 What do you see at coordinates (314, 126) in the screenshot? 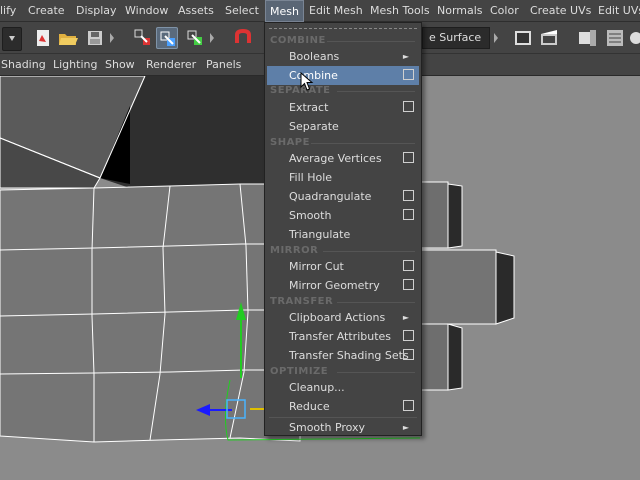
I see `menu-item-label: Separate` at bounding box center [314, 126].